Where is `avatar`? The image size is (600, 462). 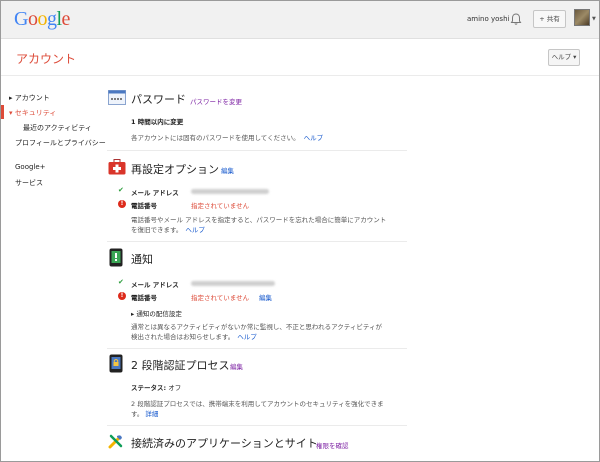 avatar is located at coordinates (582, 17).